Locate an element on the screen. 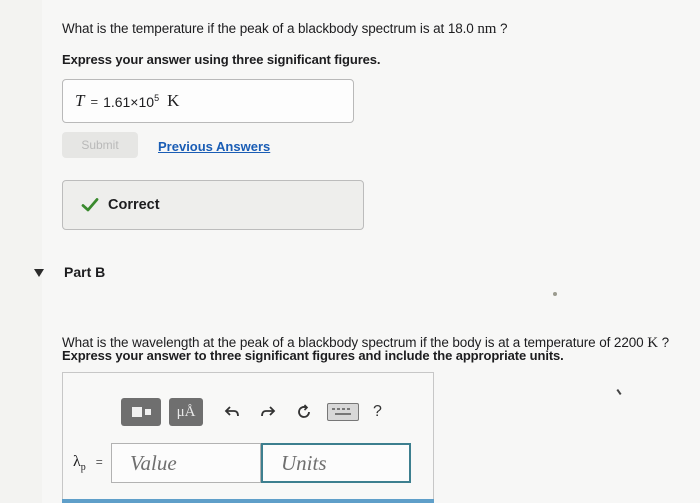 This screenshot has height=503, width=700. help-button: ? is located at coordinates (377, 412).